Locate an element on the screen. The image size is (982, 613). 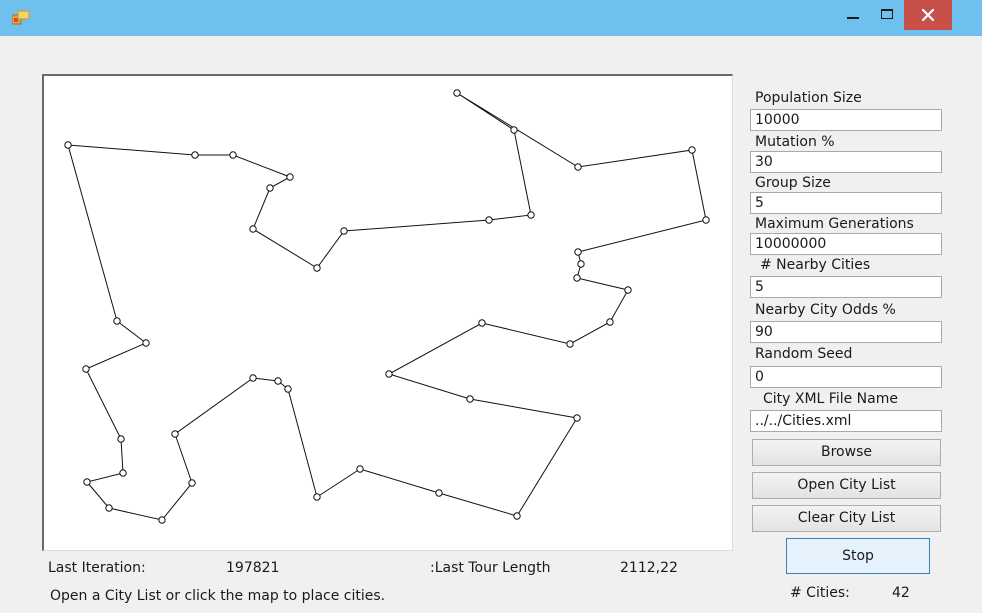
city-xml-input: ../../Cities.xml is located at coordinates (846, 421).